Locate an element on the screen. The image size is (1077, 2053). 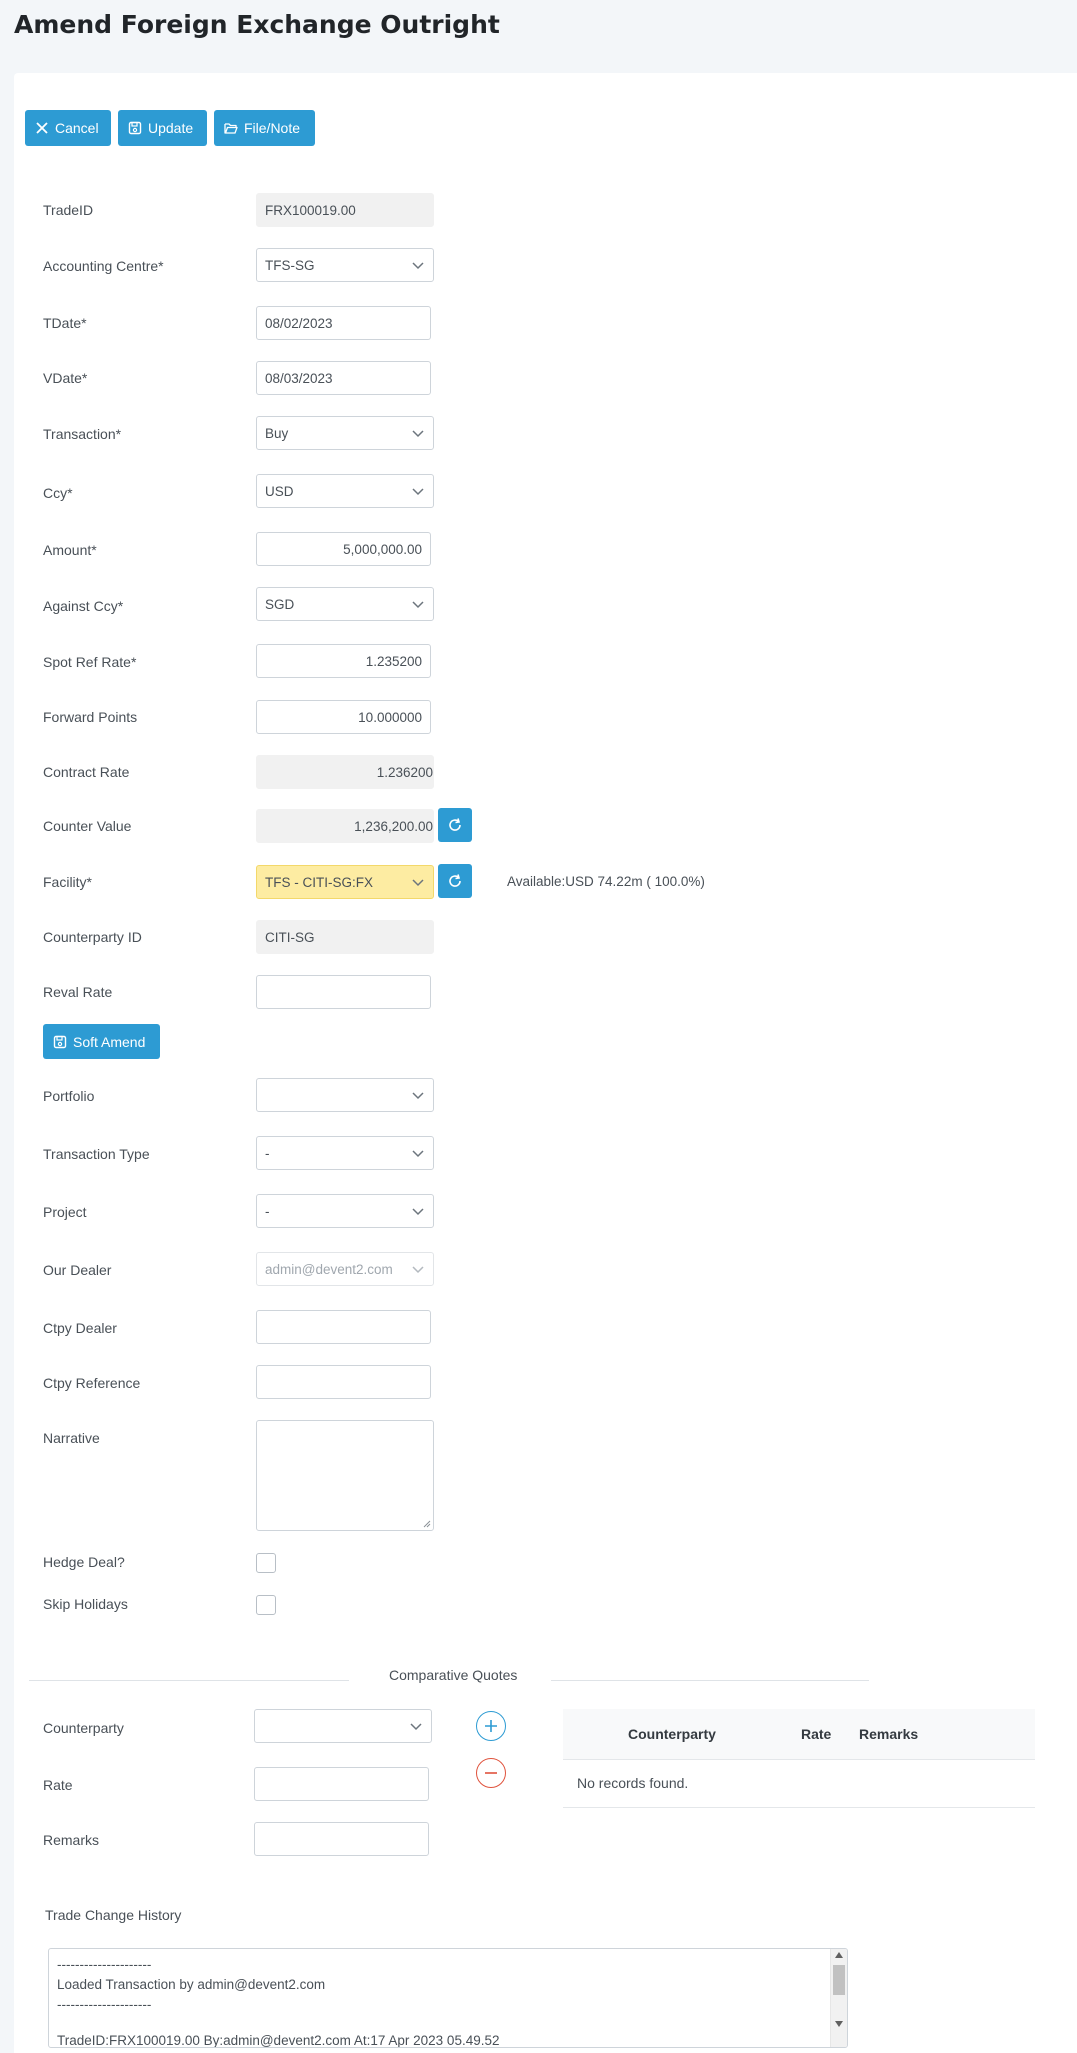
against-ccy-value: SGD is located at coordinates (280, 604).